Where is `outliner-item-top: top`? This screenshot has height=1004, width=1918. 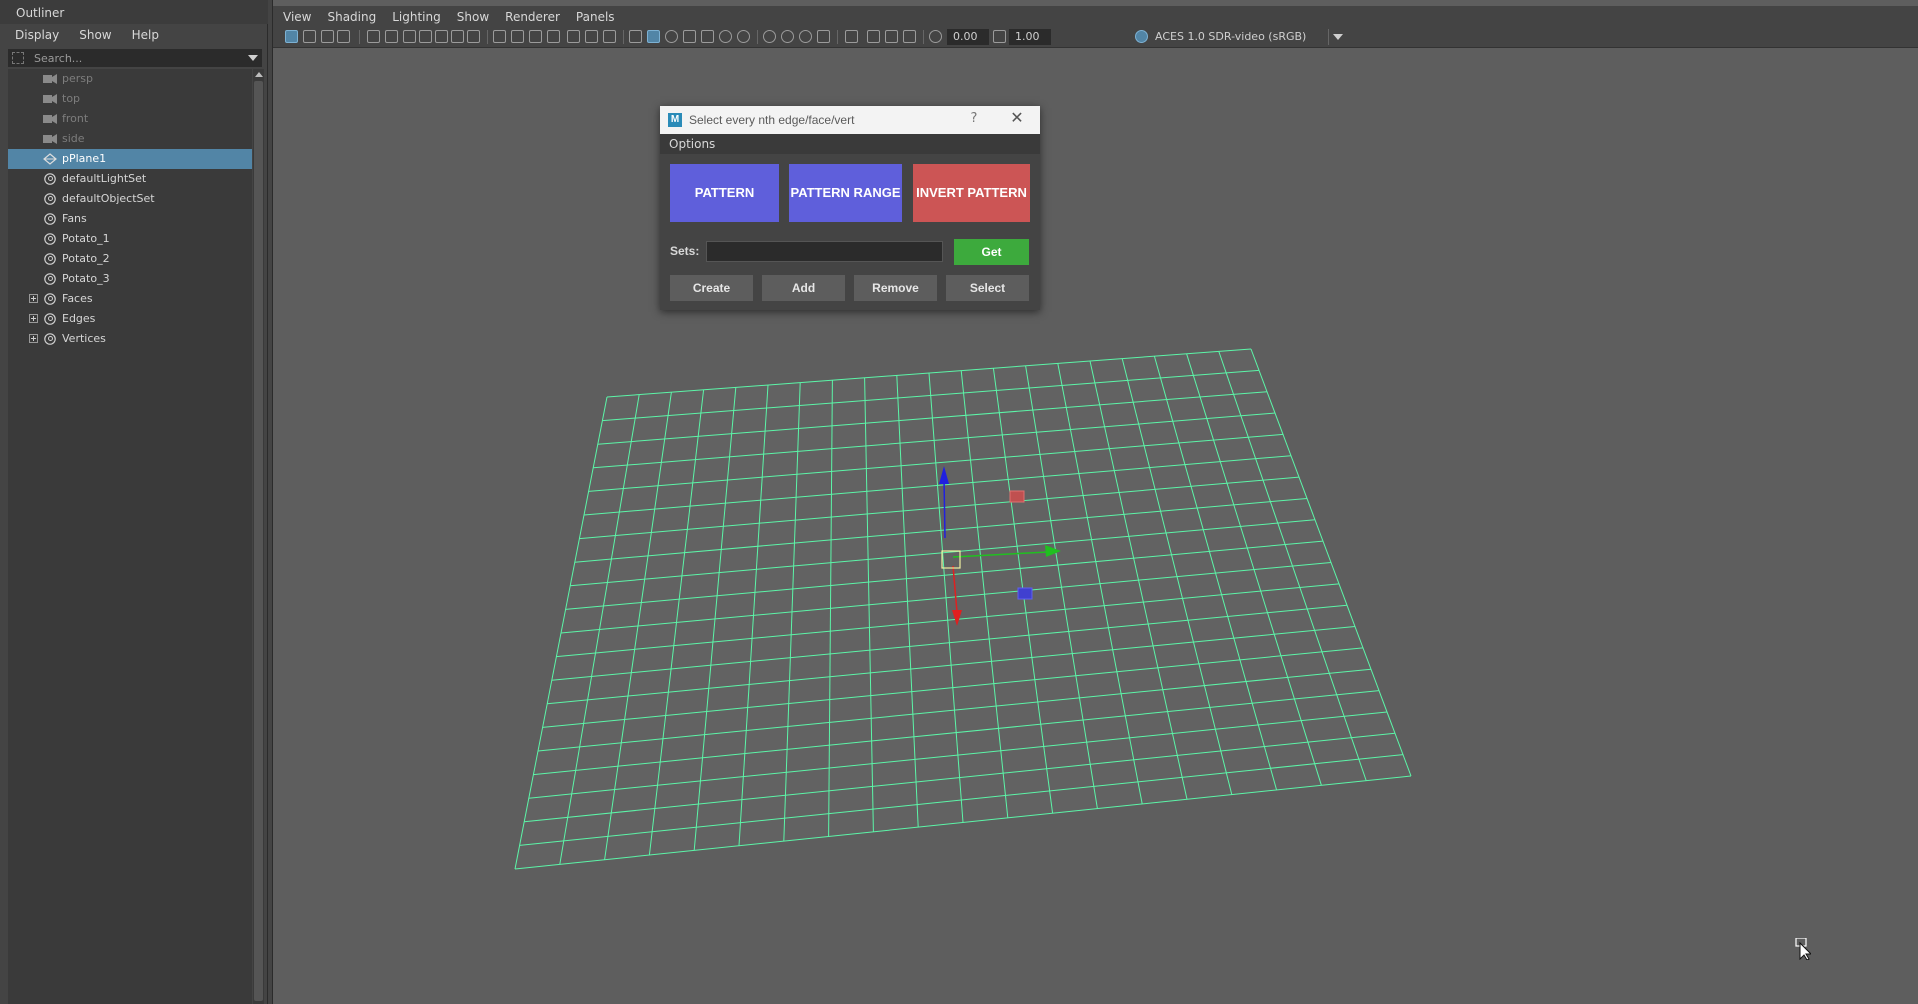
outliner-item-top: top is located at coordinates (130, 99).